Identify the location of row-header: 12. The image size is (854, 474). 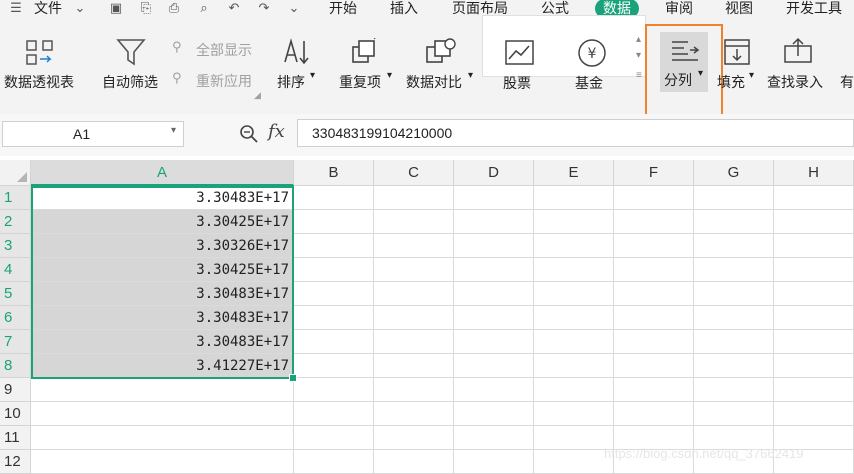
(15, 462).